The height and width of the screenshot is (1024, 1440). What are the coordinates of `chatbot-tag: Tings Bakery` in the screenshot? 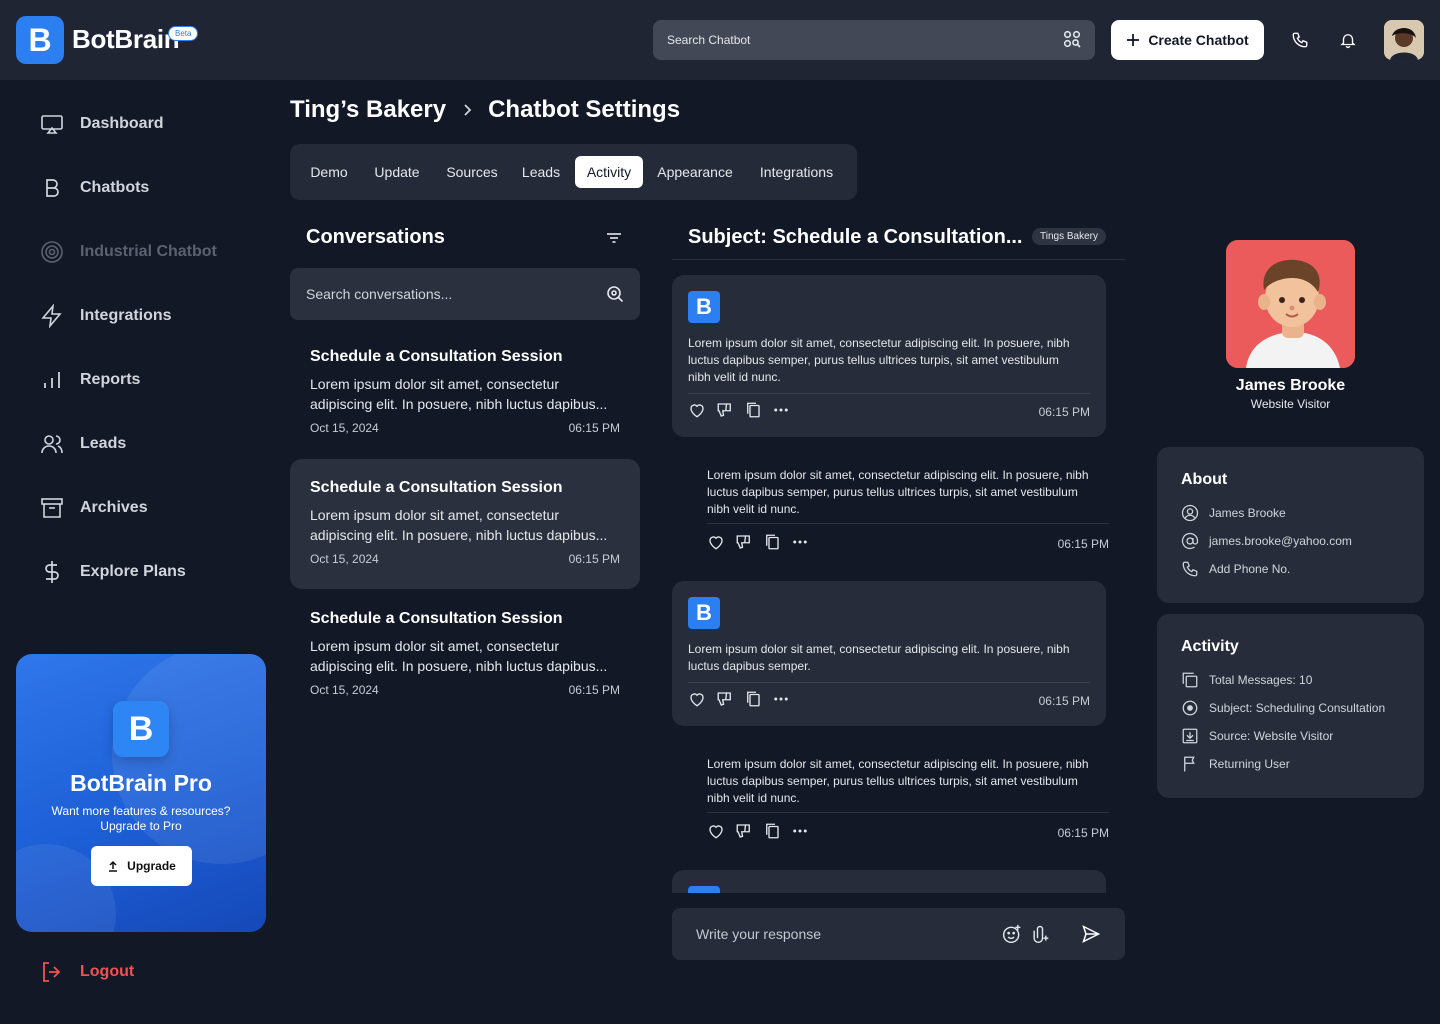 It's located at (1069, 236).